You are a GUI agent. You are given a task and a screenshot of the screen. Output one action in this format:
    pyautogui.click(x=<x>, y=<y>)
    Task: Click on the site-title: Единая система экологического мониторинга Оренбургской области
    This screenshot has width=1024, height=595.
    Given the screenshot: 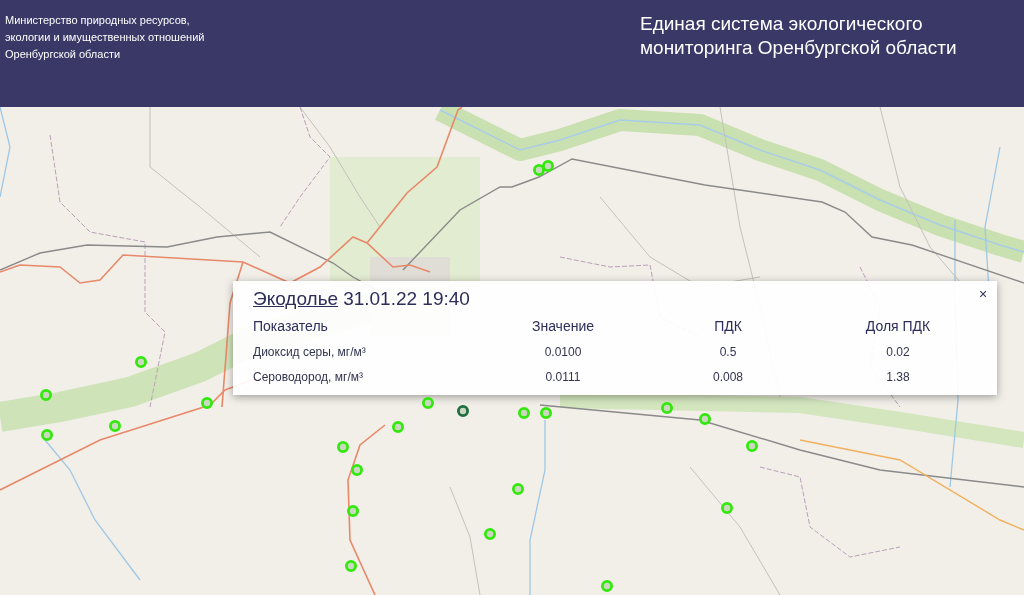 What is the action you would take?
    pyautogui.click(x=799, y=36)
    